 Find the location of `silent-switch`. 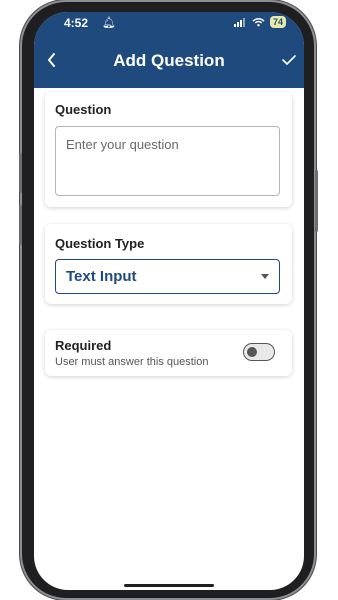

silent-switch is located at coordinates (20, 173).